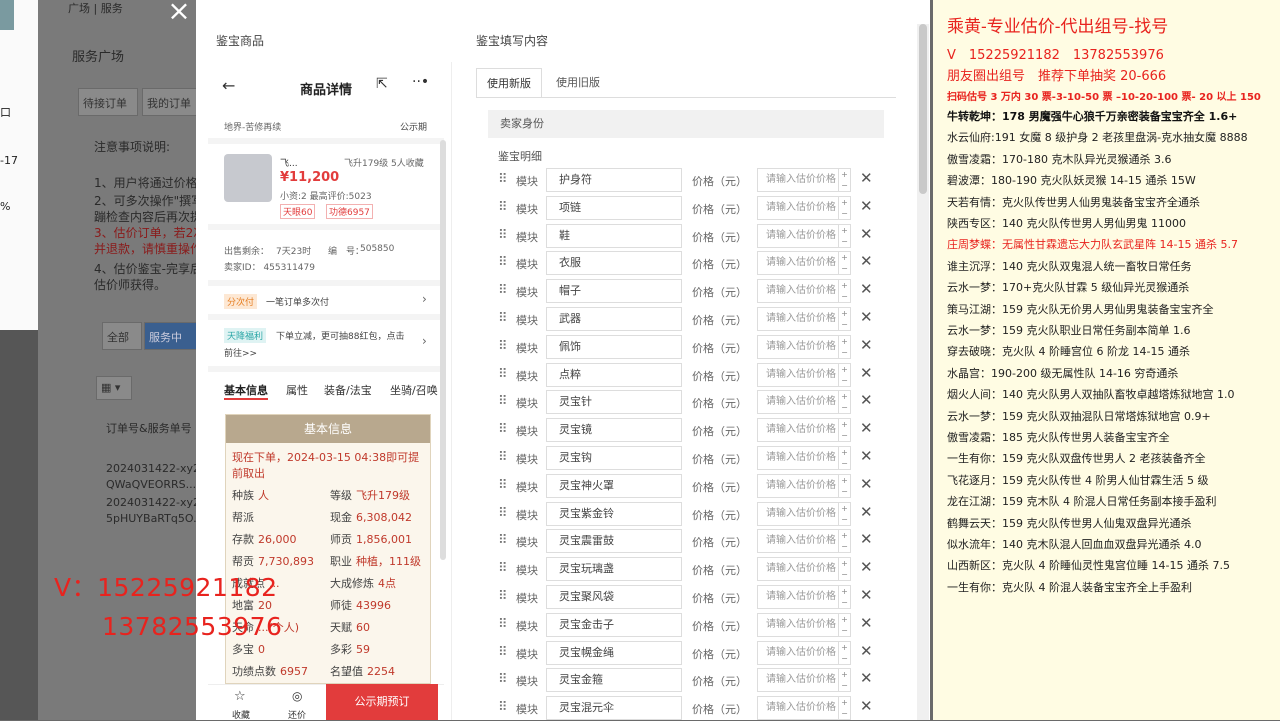 Image resolution: width=1280 pixels, height=721 pixels. Describe the element at coordinates (614, 319) in the screenshot. I see `module-name-field: 武器` at that location.